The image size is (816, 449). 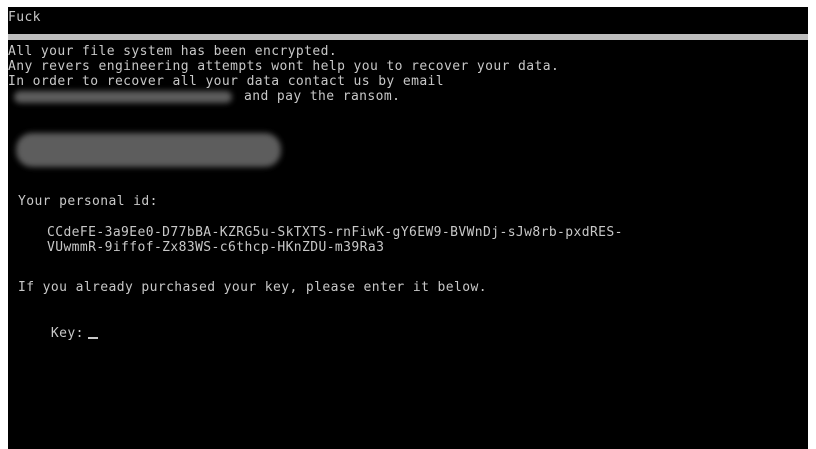 I want to click on redacted-contact, so click(x=148, y=150).